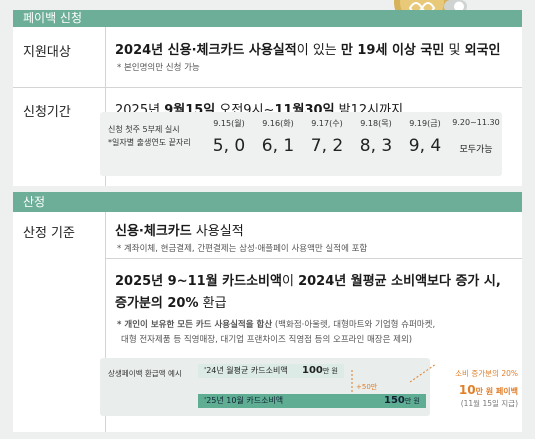  I want to click on period-label: 신청기간, so click(47, 112).